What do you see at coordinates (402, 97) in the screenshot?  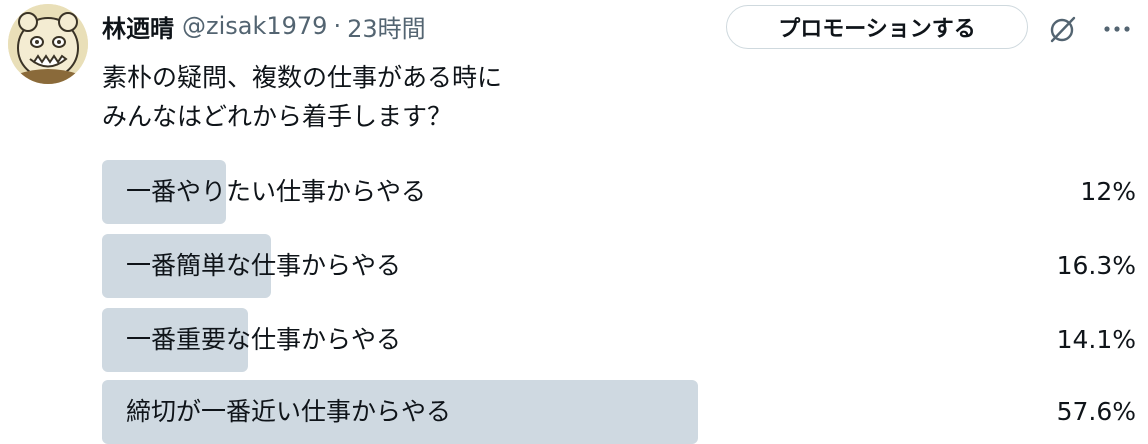 I see `tweet-text: 素朴の疑問、複数の仕事がある時に みんなはどれから着手します？` at bounding box center [402, 97].